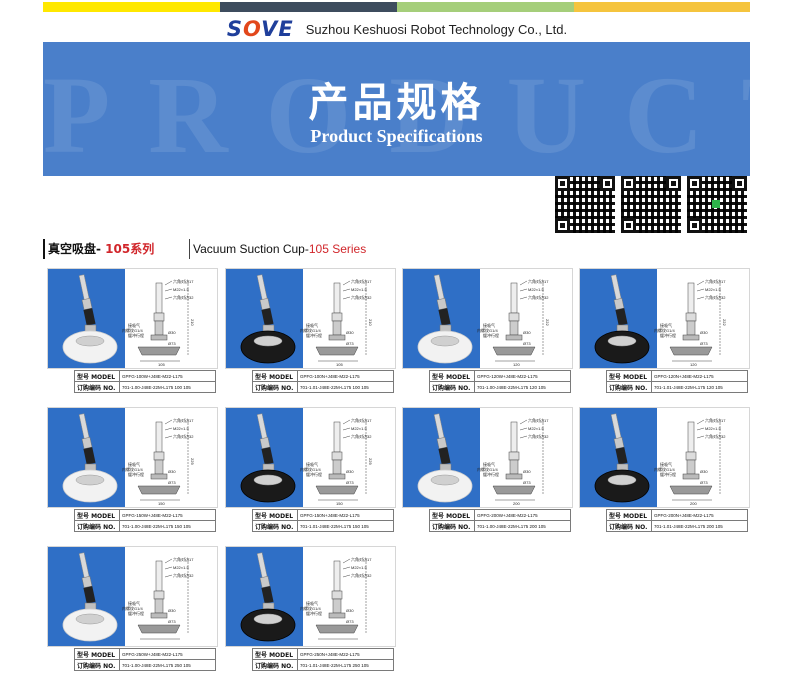  What do you see at coordinates (724, 322) in the screenshot?
I see `drawing-dimension-height: 222` at bounding box center [724, 322].